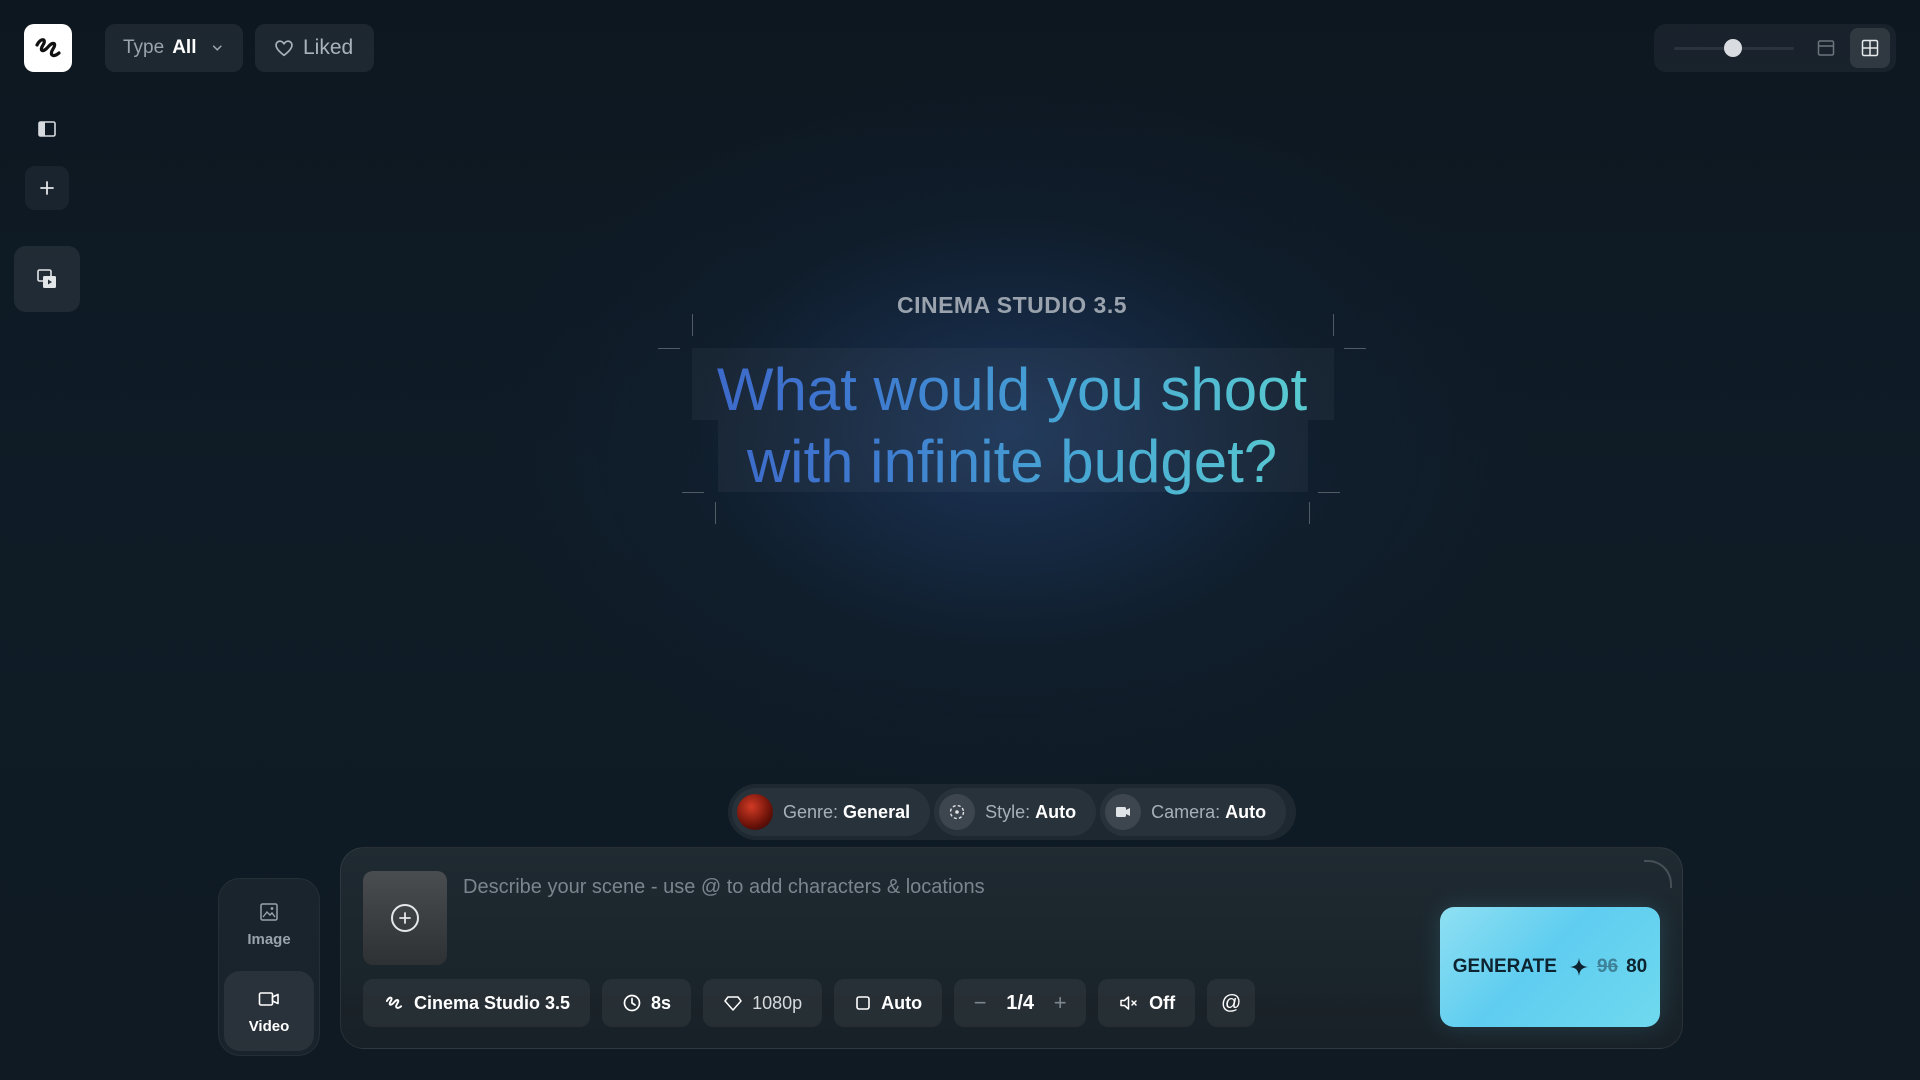 The height and width of the screenshot is (1080, 1920). I want to click on style-label: Style: Auto, so click(1031, 811).